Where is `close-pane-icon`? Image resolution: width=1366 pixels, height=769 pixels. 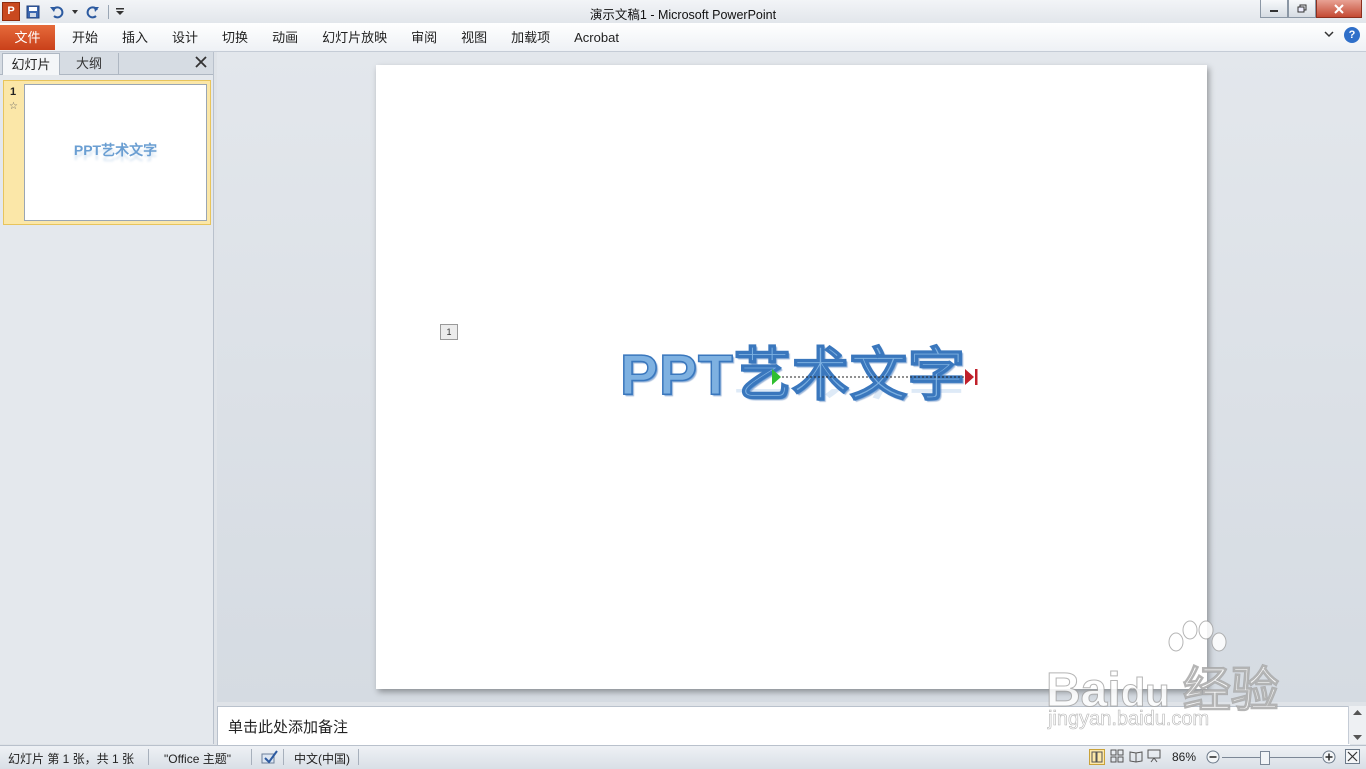 close-pane-icon is located at coordinates (201, 62).